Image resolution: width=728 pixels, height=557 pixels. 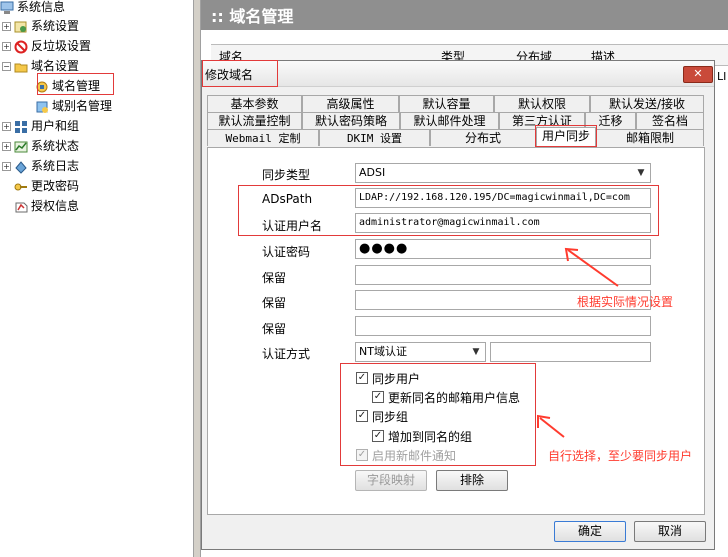 I want to click on tab-user-sync: 用户同步, so click(x=566, y=136).